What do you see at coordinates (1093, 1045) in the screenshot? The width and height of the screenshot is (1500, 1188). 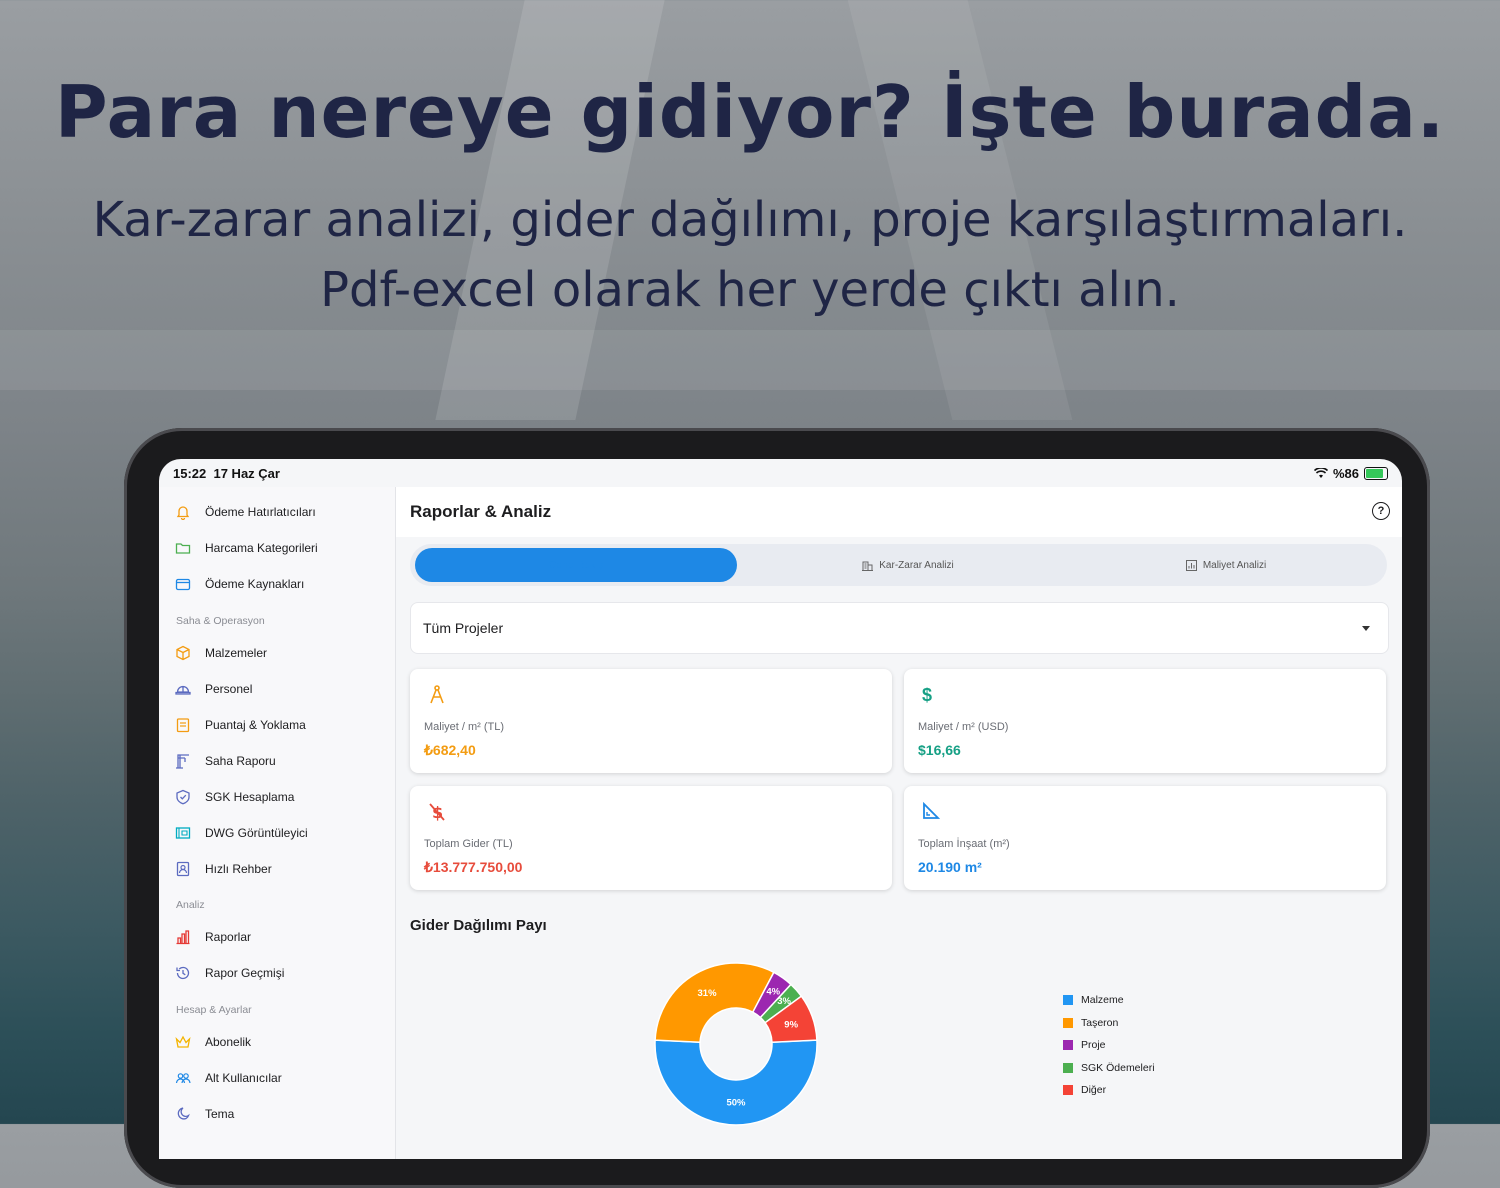 I see `legend-label: Proje` at bounding box center [1093, 1045].